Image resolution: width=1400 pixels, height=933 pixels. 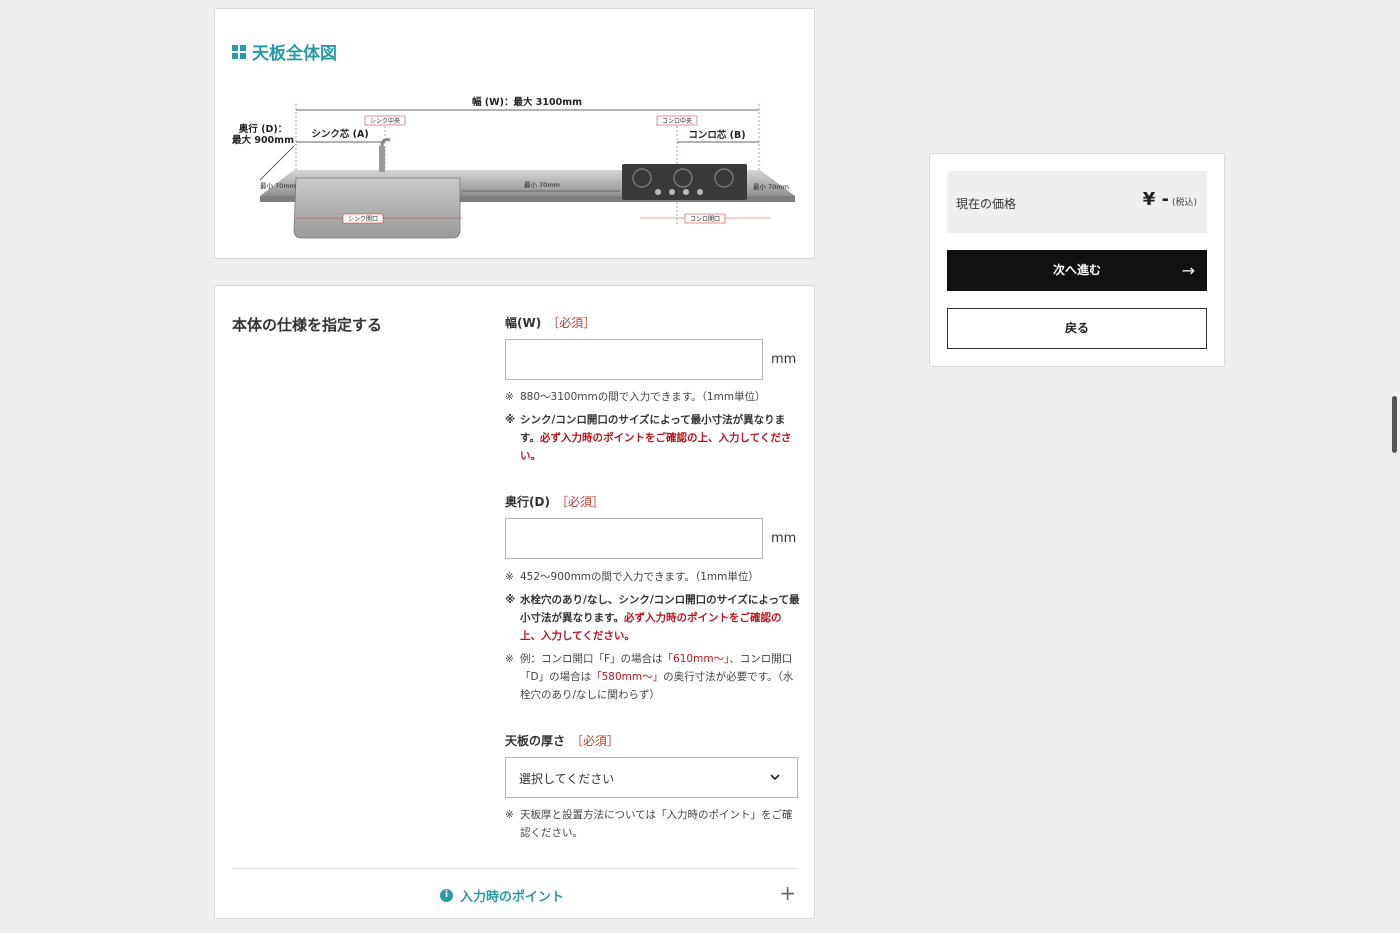 What do you see at coordinates (591, 659) in the screenshot?
I see `depth-note-3a: 例：コンロ開口「F」の場合は` at bounding box center [591, 659].